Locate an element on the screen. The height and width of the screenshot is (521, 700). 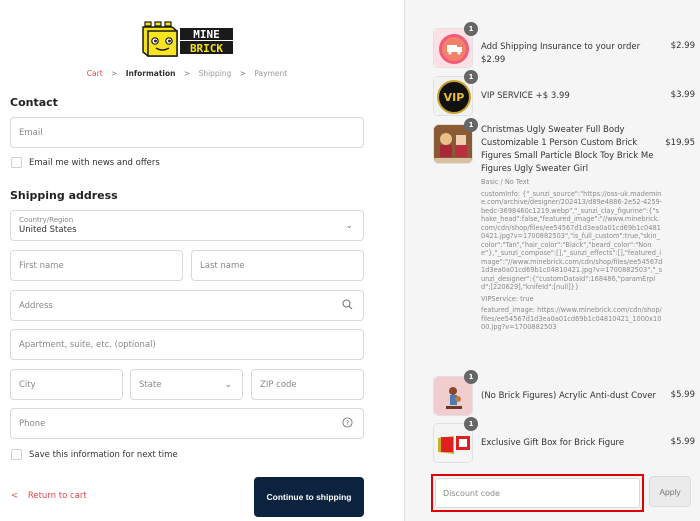
item-thumbnail: VIP 1 is located at coordinates (455, 93).